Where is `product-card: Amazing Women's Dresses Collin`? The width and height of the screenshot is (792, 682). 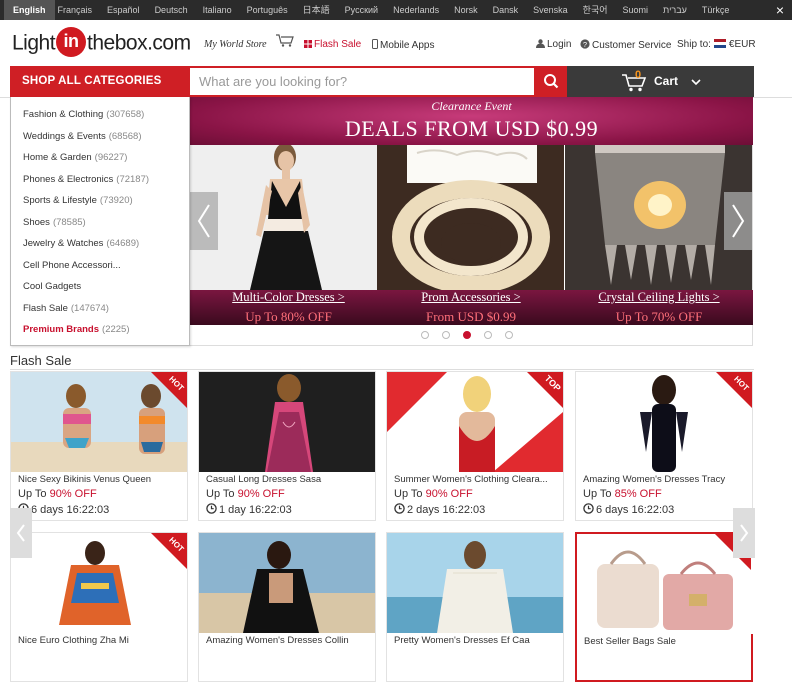
product-card: Amazing Women's Dresses Collin is located at coordinates (287, 607).